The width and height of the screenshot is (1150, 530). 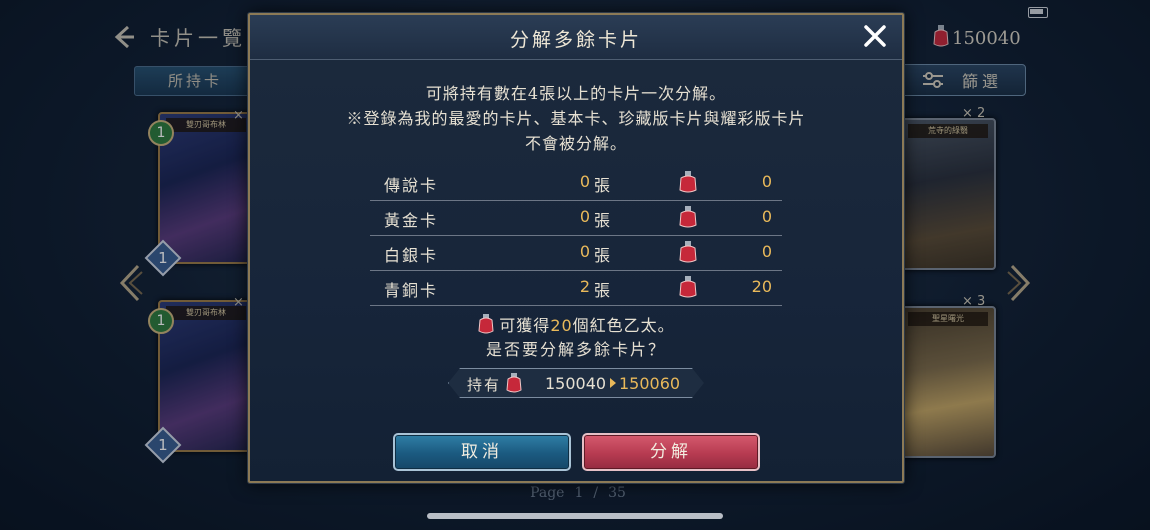 What do you see at coordinates (623, 325) in the screenshot?
I see `gain-suffix: 個紅色乙太。` at bounding box center [623, 325].